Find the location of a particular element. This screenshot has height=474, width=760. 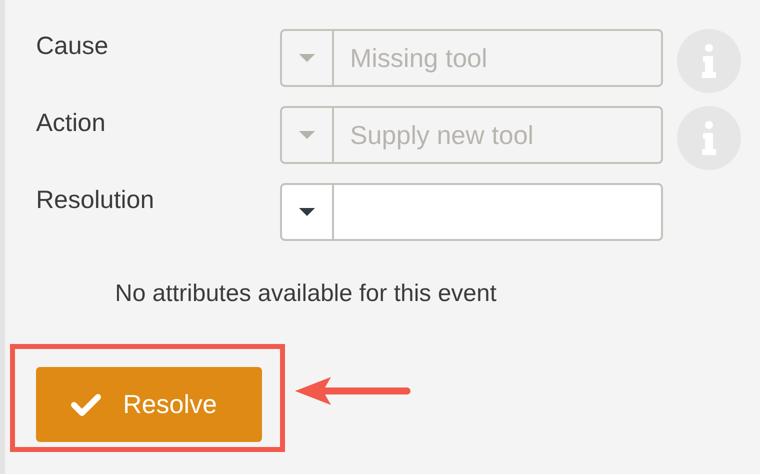

empty-message: No attributes available for this event is located at coordinates (306, 294).